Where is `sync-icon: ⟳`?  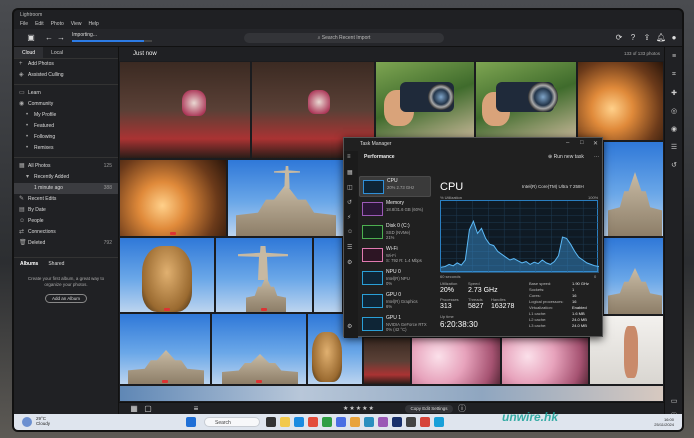 sync-icon: ⟳ is located at coordinates (619, 38).